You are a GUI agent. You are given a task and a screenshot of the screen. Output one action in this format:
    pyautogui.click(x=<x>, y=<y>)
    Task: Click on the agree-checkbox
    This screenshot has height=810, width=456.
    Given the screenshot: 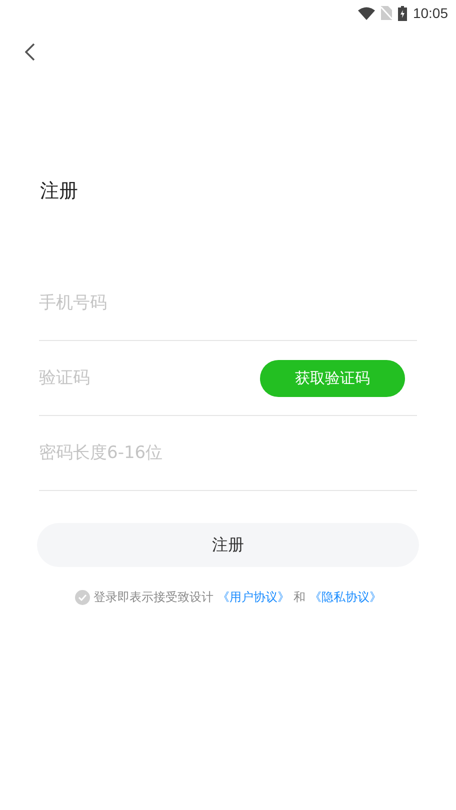 What is the action you would take?
    pyautogui.click(x=82, y=597)
    